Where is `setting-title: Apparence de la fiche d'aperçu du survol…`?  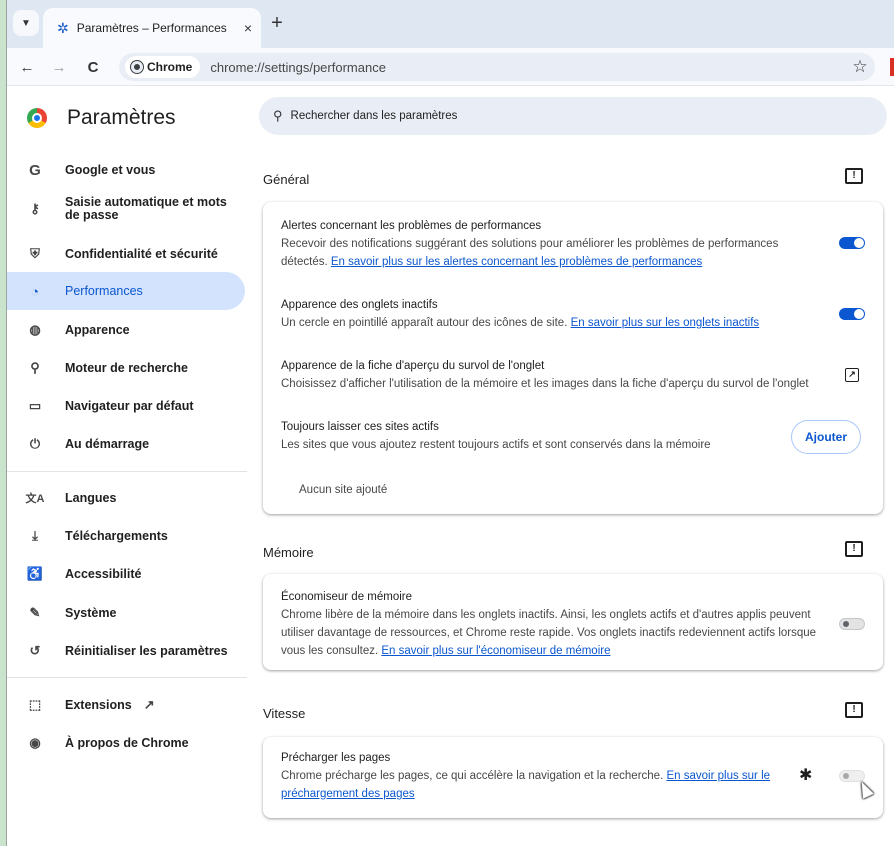
setting-title: Apparence de la fiche d'aperçu du survol… is located at coordinates (413, 366).